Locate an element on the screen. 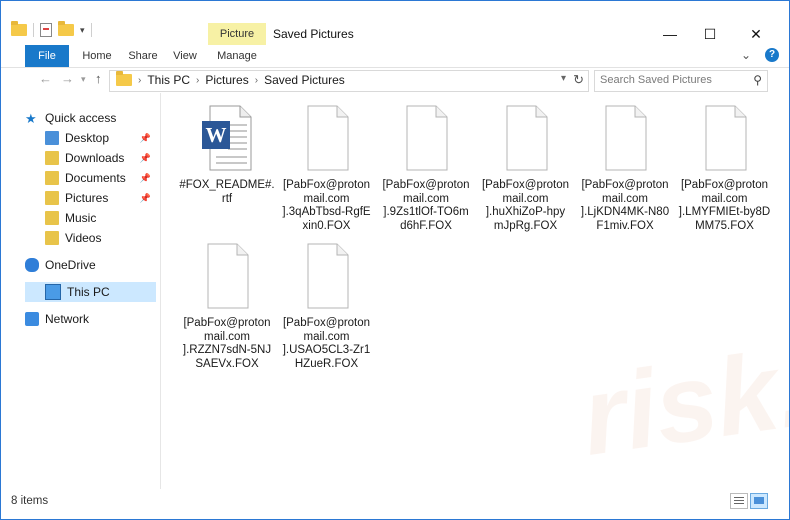  file-name-line: HZueR.FOX is located at coordinates (326, 363).